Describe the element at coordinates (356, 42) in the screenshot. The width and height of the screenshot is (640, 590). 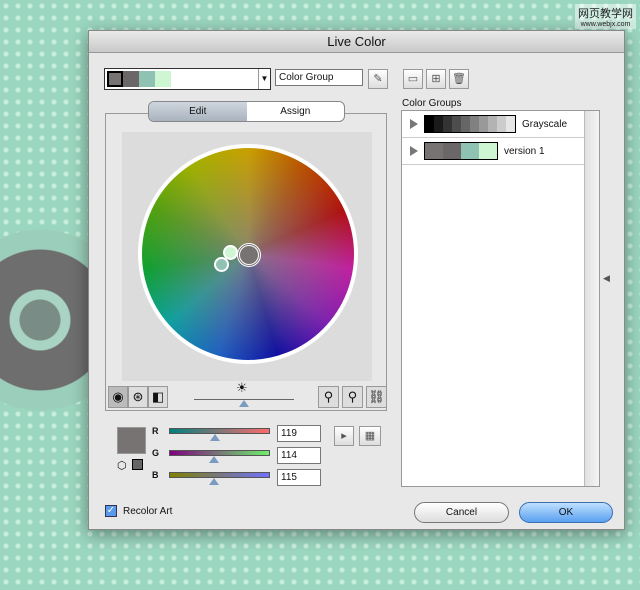
I see `dialog-title: Live Color` at that location.